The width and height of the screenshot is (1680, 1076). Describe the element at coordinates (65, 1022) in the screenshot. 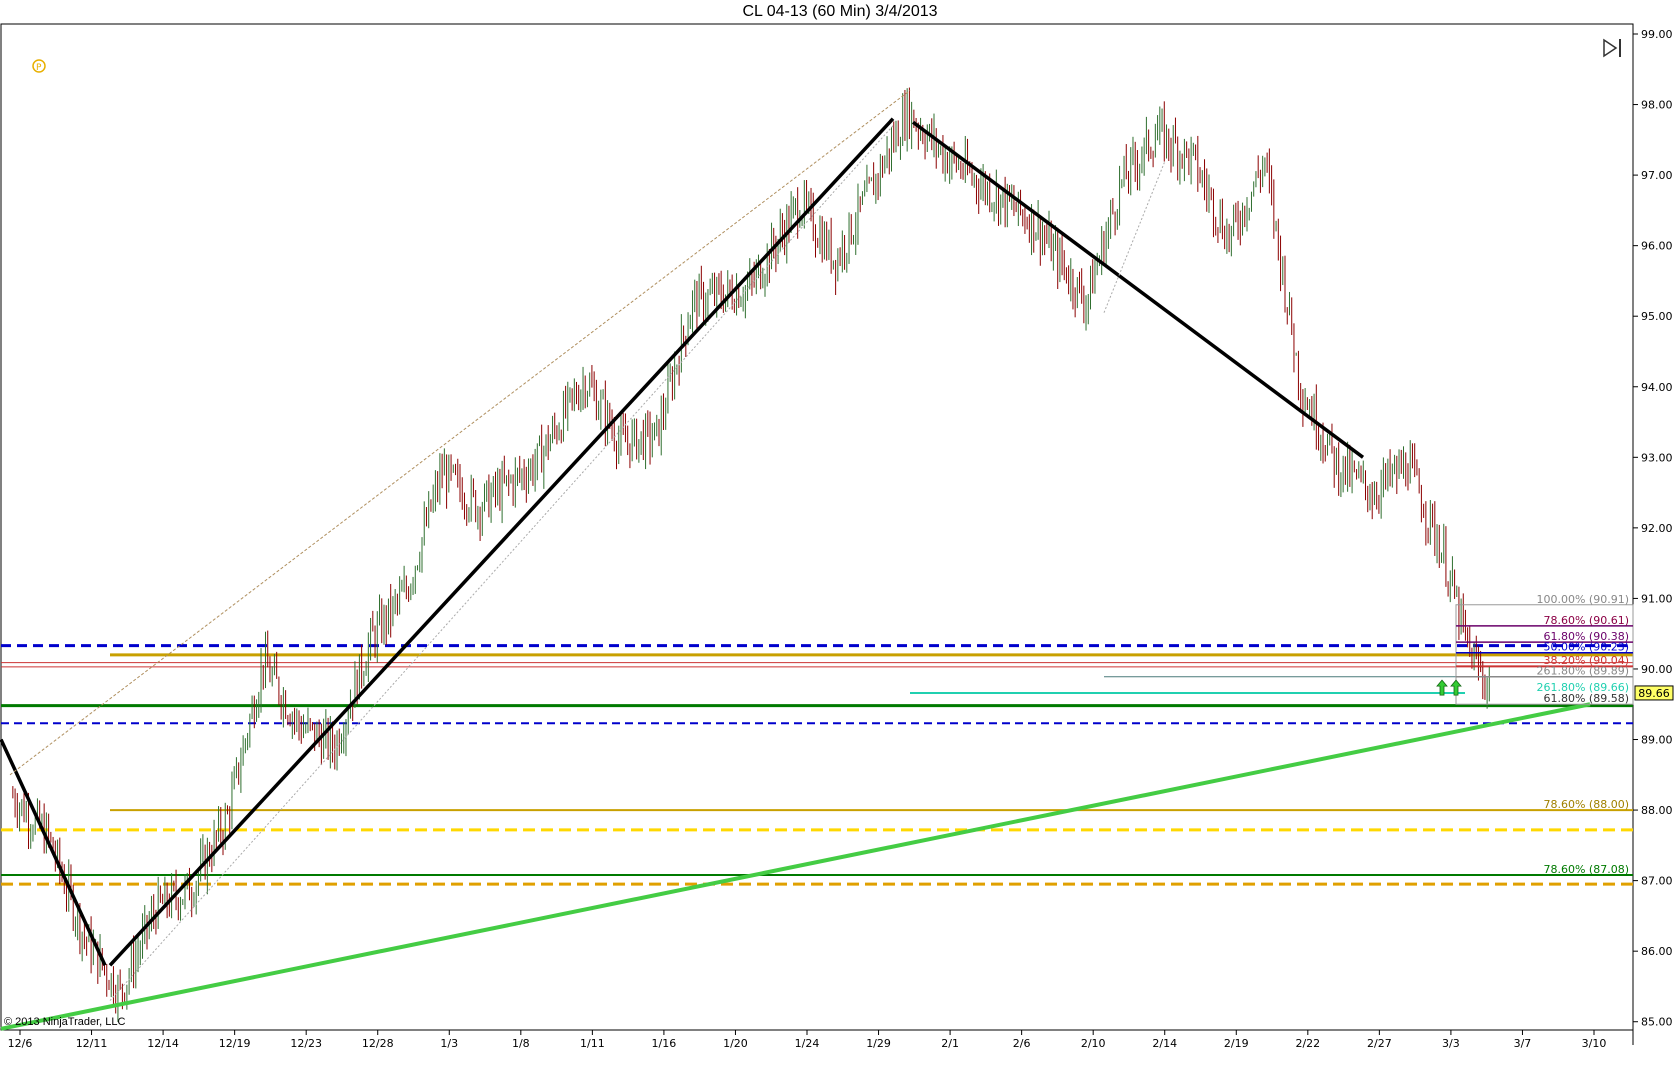

I see `copyright-notice: © 2013 NinjaTrader, LLC` at that location.